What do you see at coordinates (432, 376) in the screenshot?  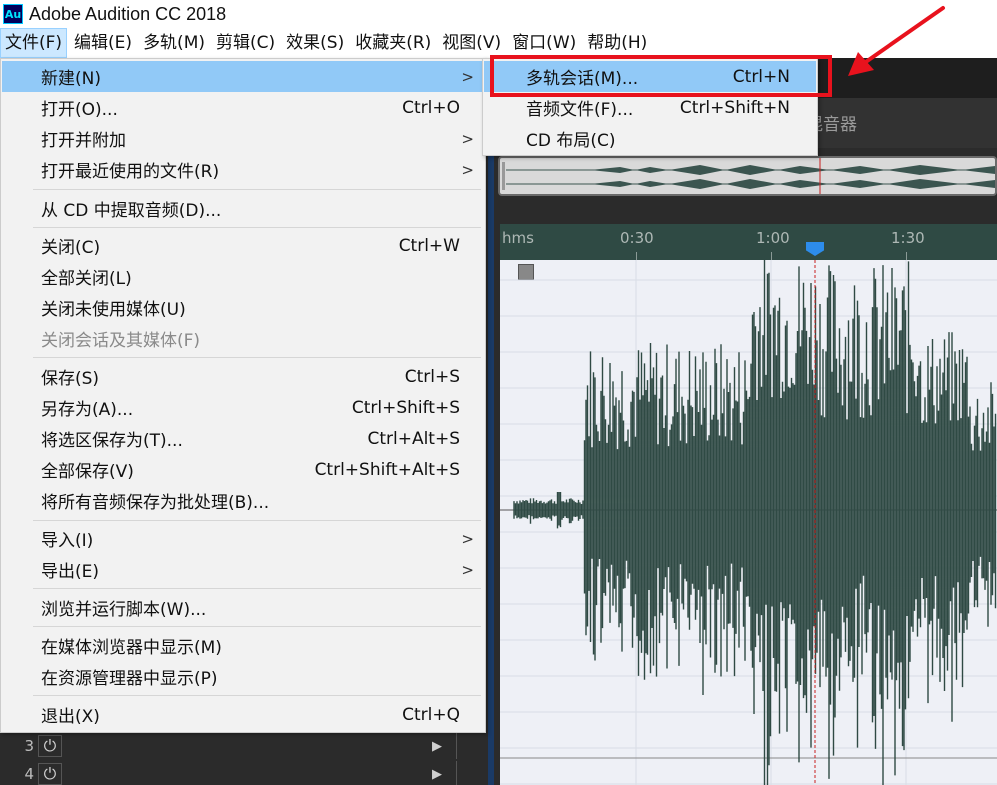 I see `menu-item-shortcut: Ctrl+S` at bounding box center [432, 376].